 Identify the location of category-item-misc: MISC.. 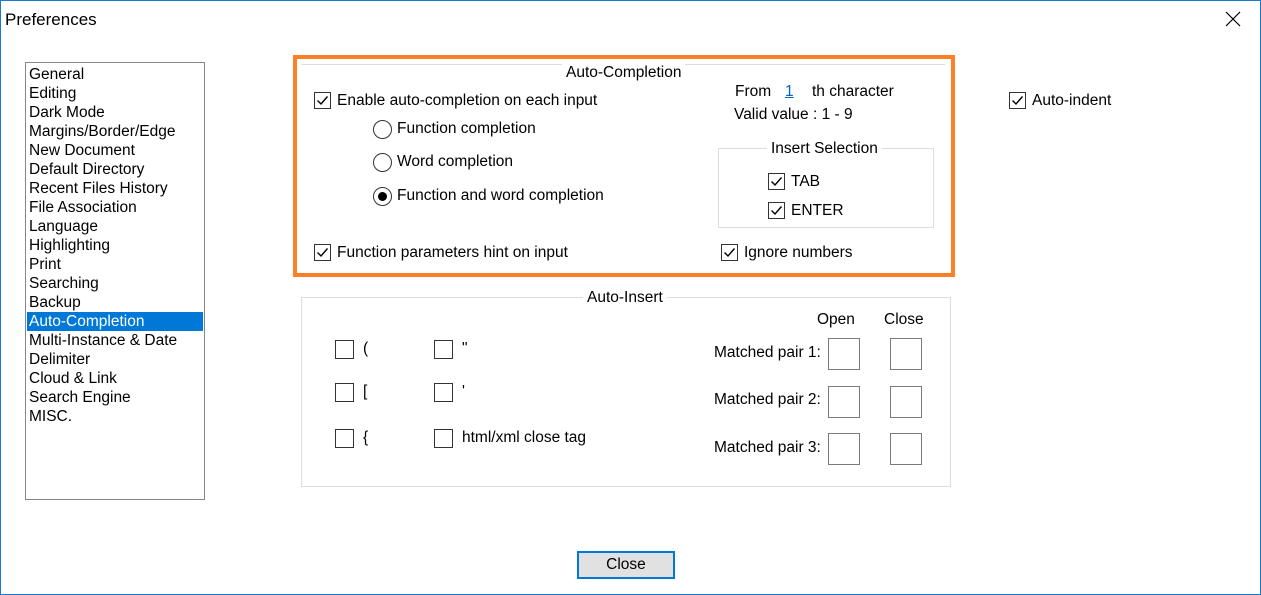
(115, 416).